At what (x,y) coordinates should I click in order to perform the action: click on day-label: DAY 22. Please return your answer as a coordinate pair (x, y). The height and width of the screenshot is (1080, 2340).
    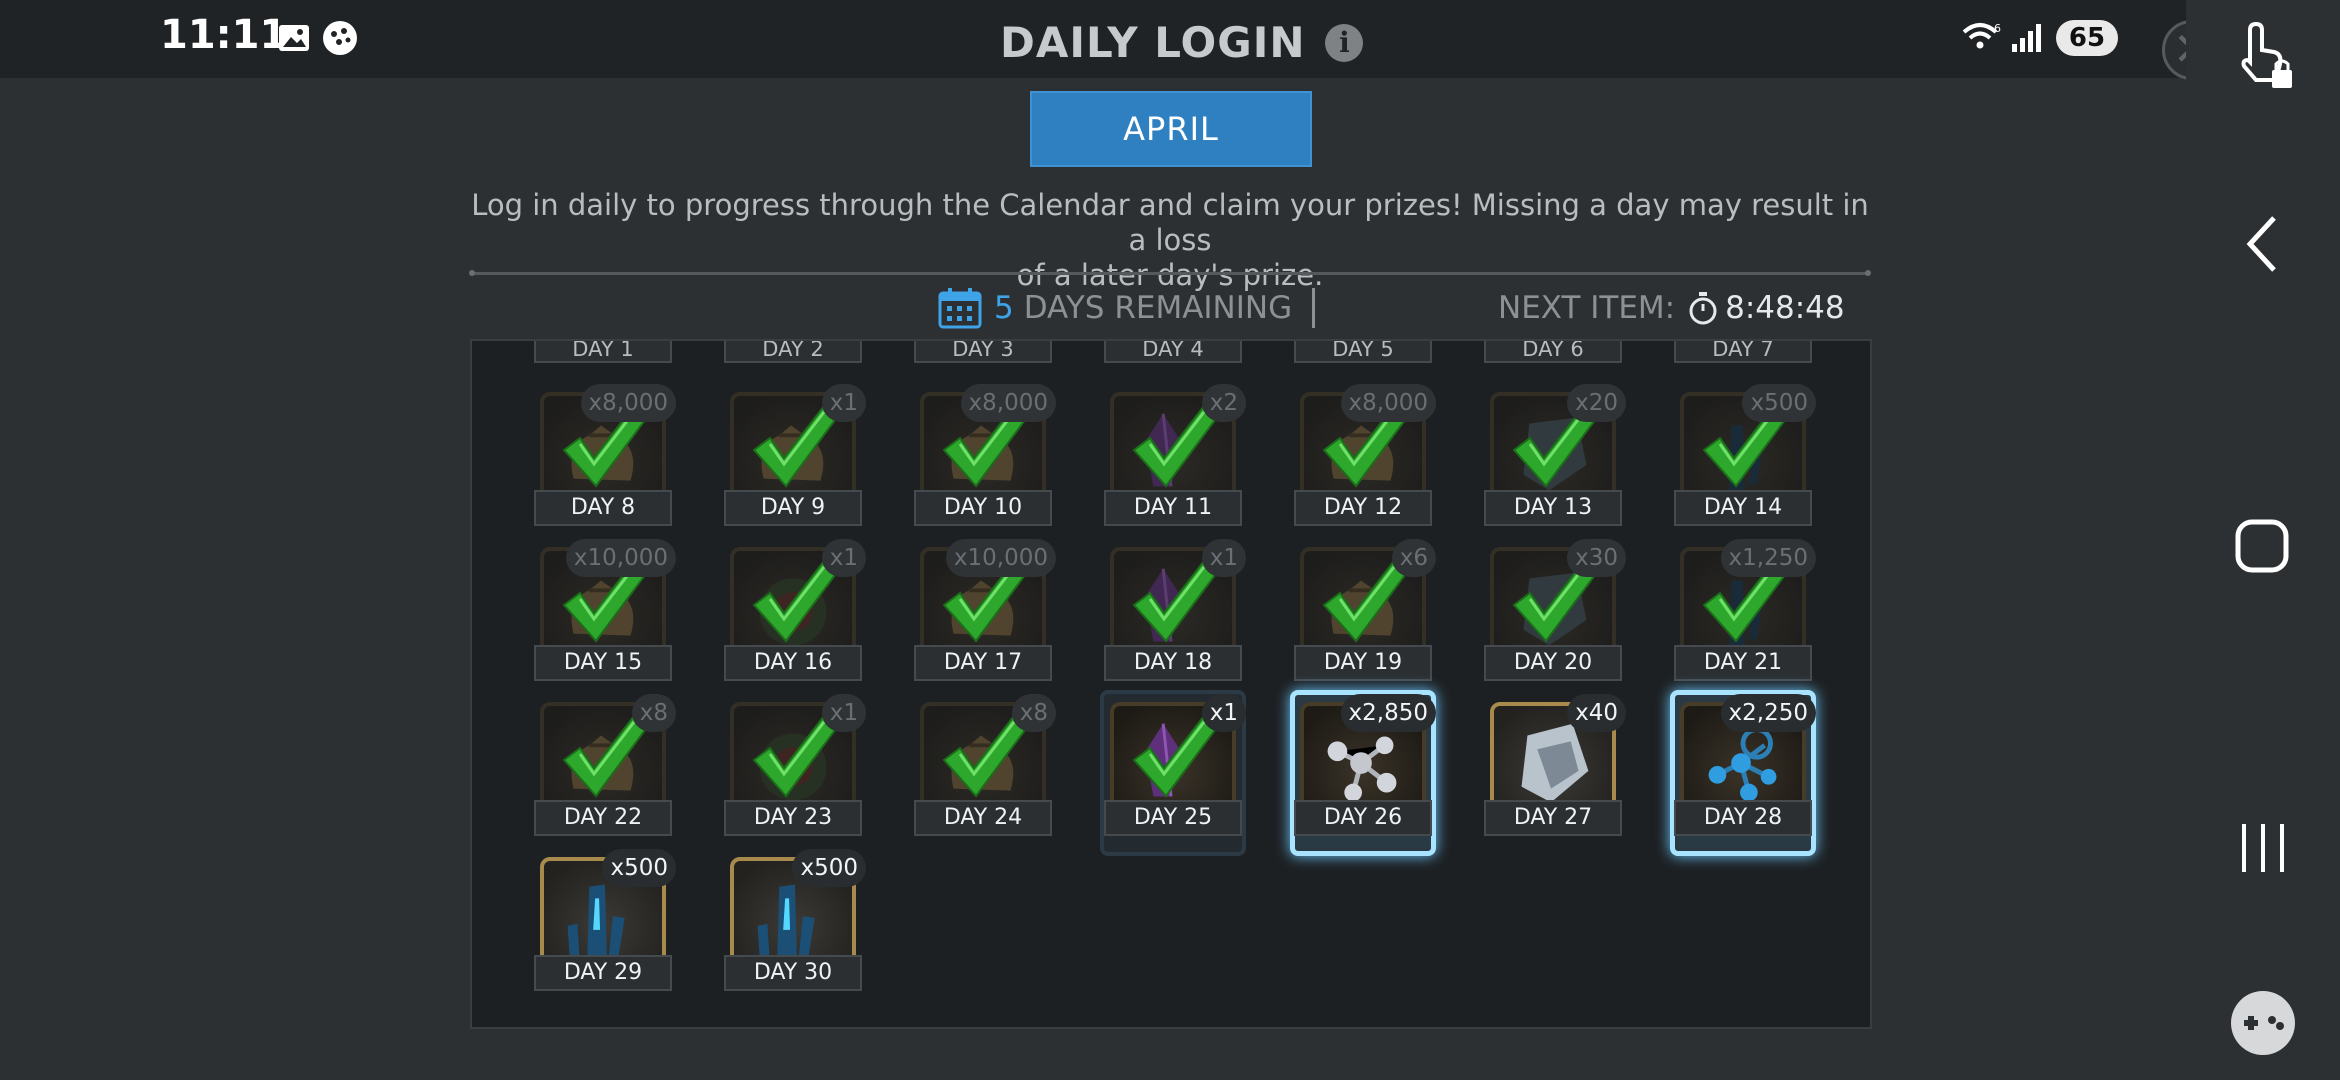
    Looking at the image, I should click on (603, 818).